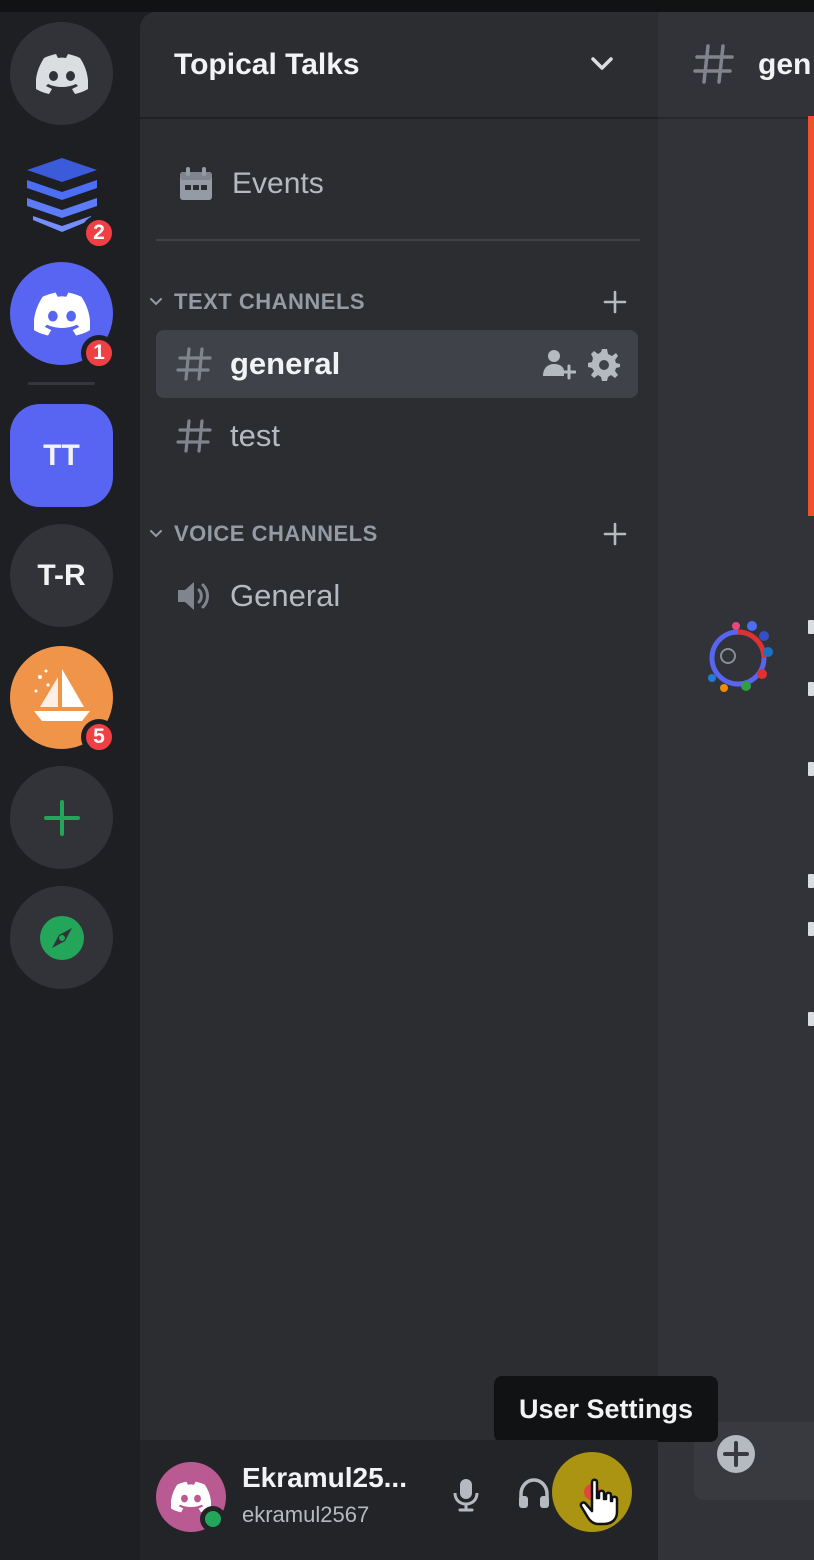  What do you see at coordinates (255, 435) in the screenshot?
I see `channel-name: test` at bounding box center [255, 435].